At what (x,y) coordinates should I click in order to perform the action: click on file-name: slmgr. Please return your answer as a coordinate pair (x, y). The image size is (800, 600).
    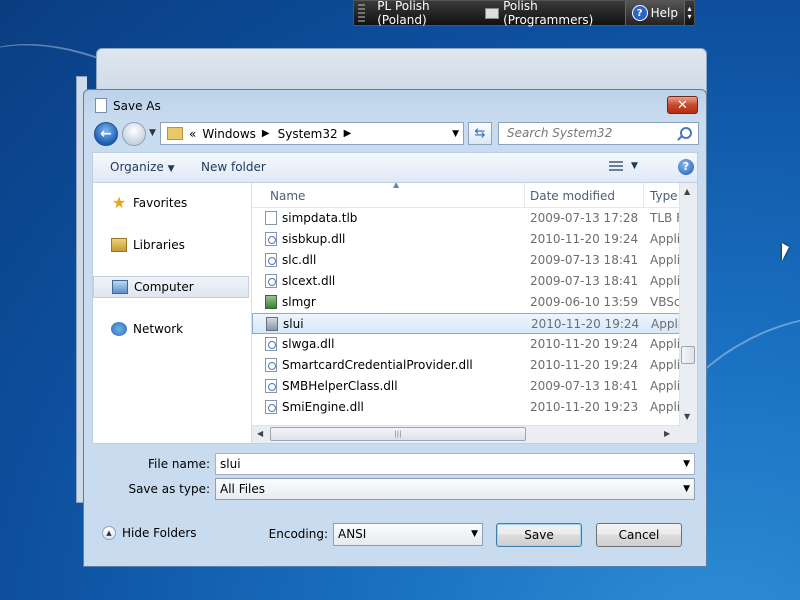
    Looking at the image, I should click on (299, 302).